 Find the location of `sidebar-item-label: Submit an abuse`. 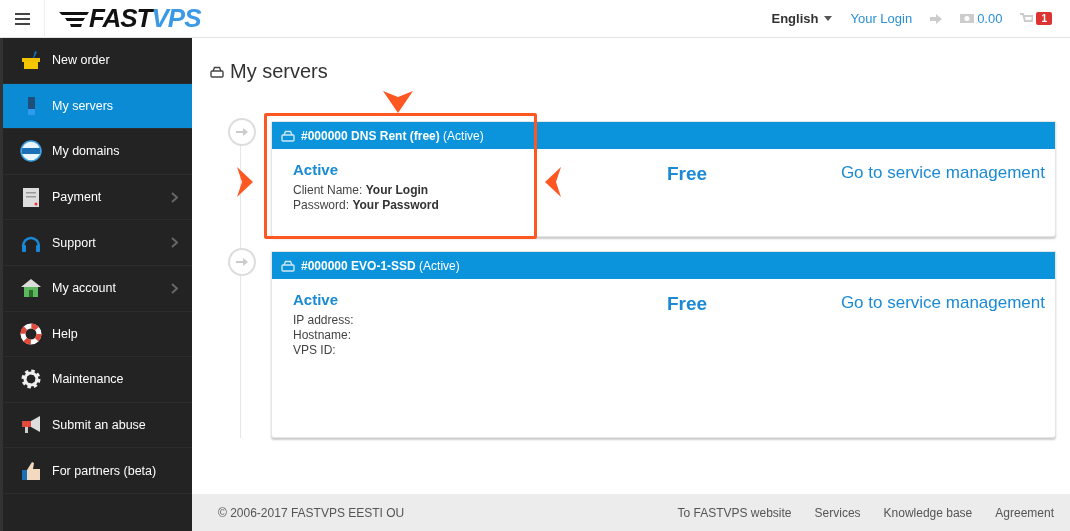

sidebar-item-label: Submit an abuse is located at coordinates (99, 425).